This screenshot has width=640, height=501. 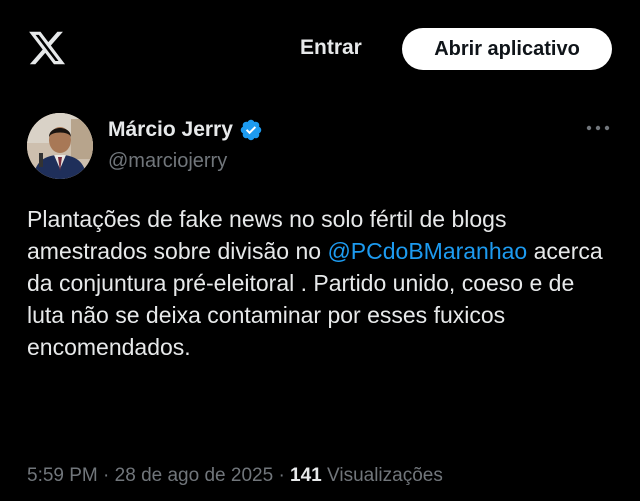 I want to click on tweet-date: 28 de ago de 2025, so click(x=194, y=475).